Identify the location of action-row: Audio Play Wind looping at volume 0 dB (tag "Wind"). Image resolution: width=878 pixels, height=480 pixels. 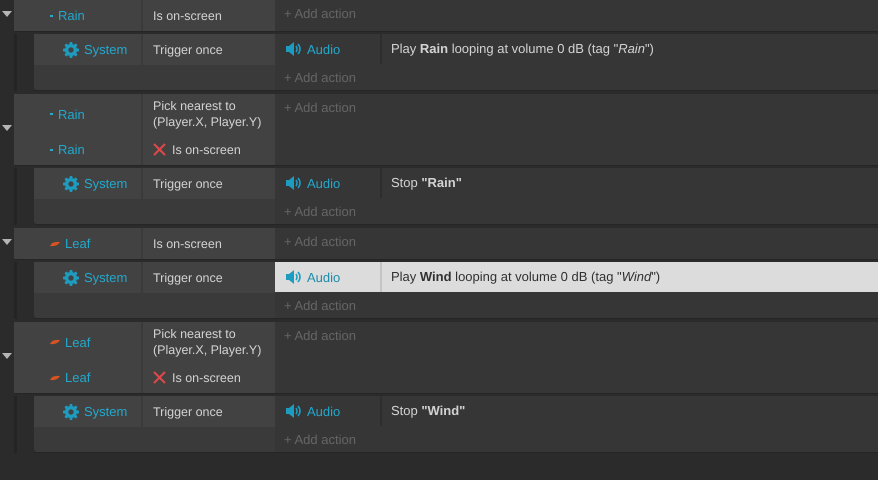
(576, 277).